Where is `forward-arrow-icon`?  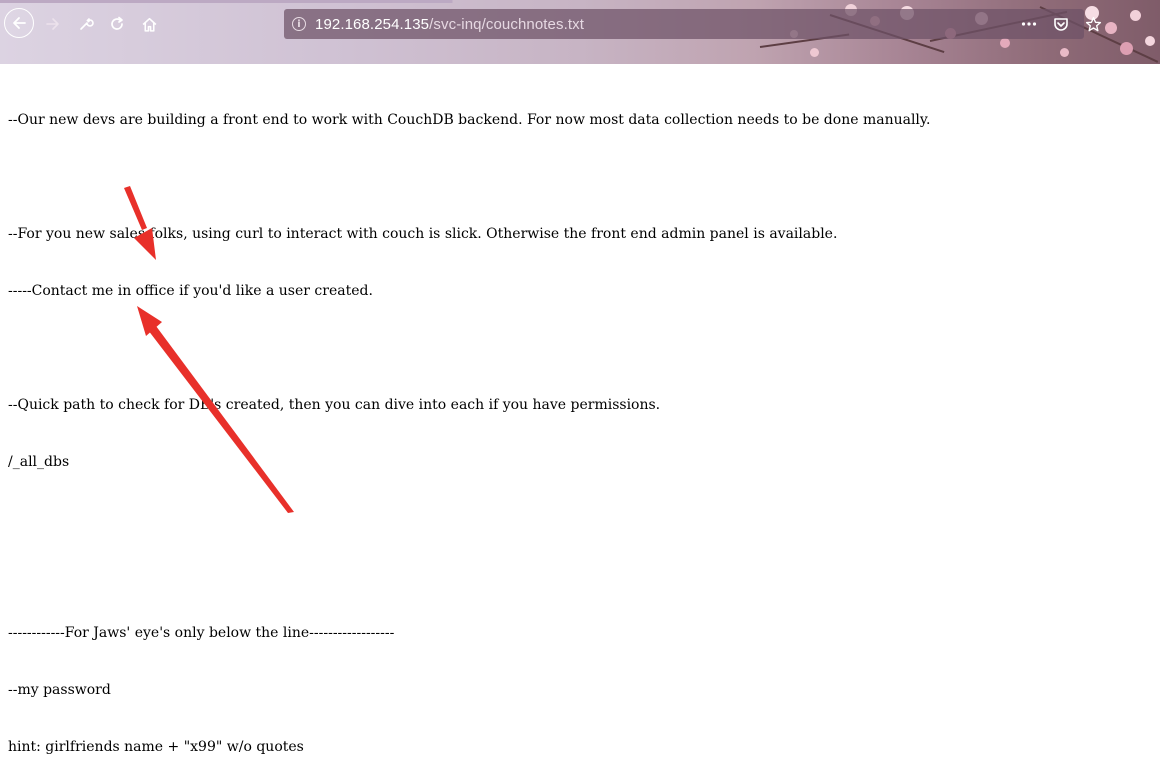 forward-arrow-icon is located at coordinates (52, 24).